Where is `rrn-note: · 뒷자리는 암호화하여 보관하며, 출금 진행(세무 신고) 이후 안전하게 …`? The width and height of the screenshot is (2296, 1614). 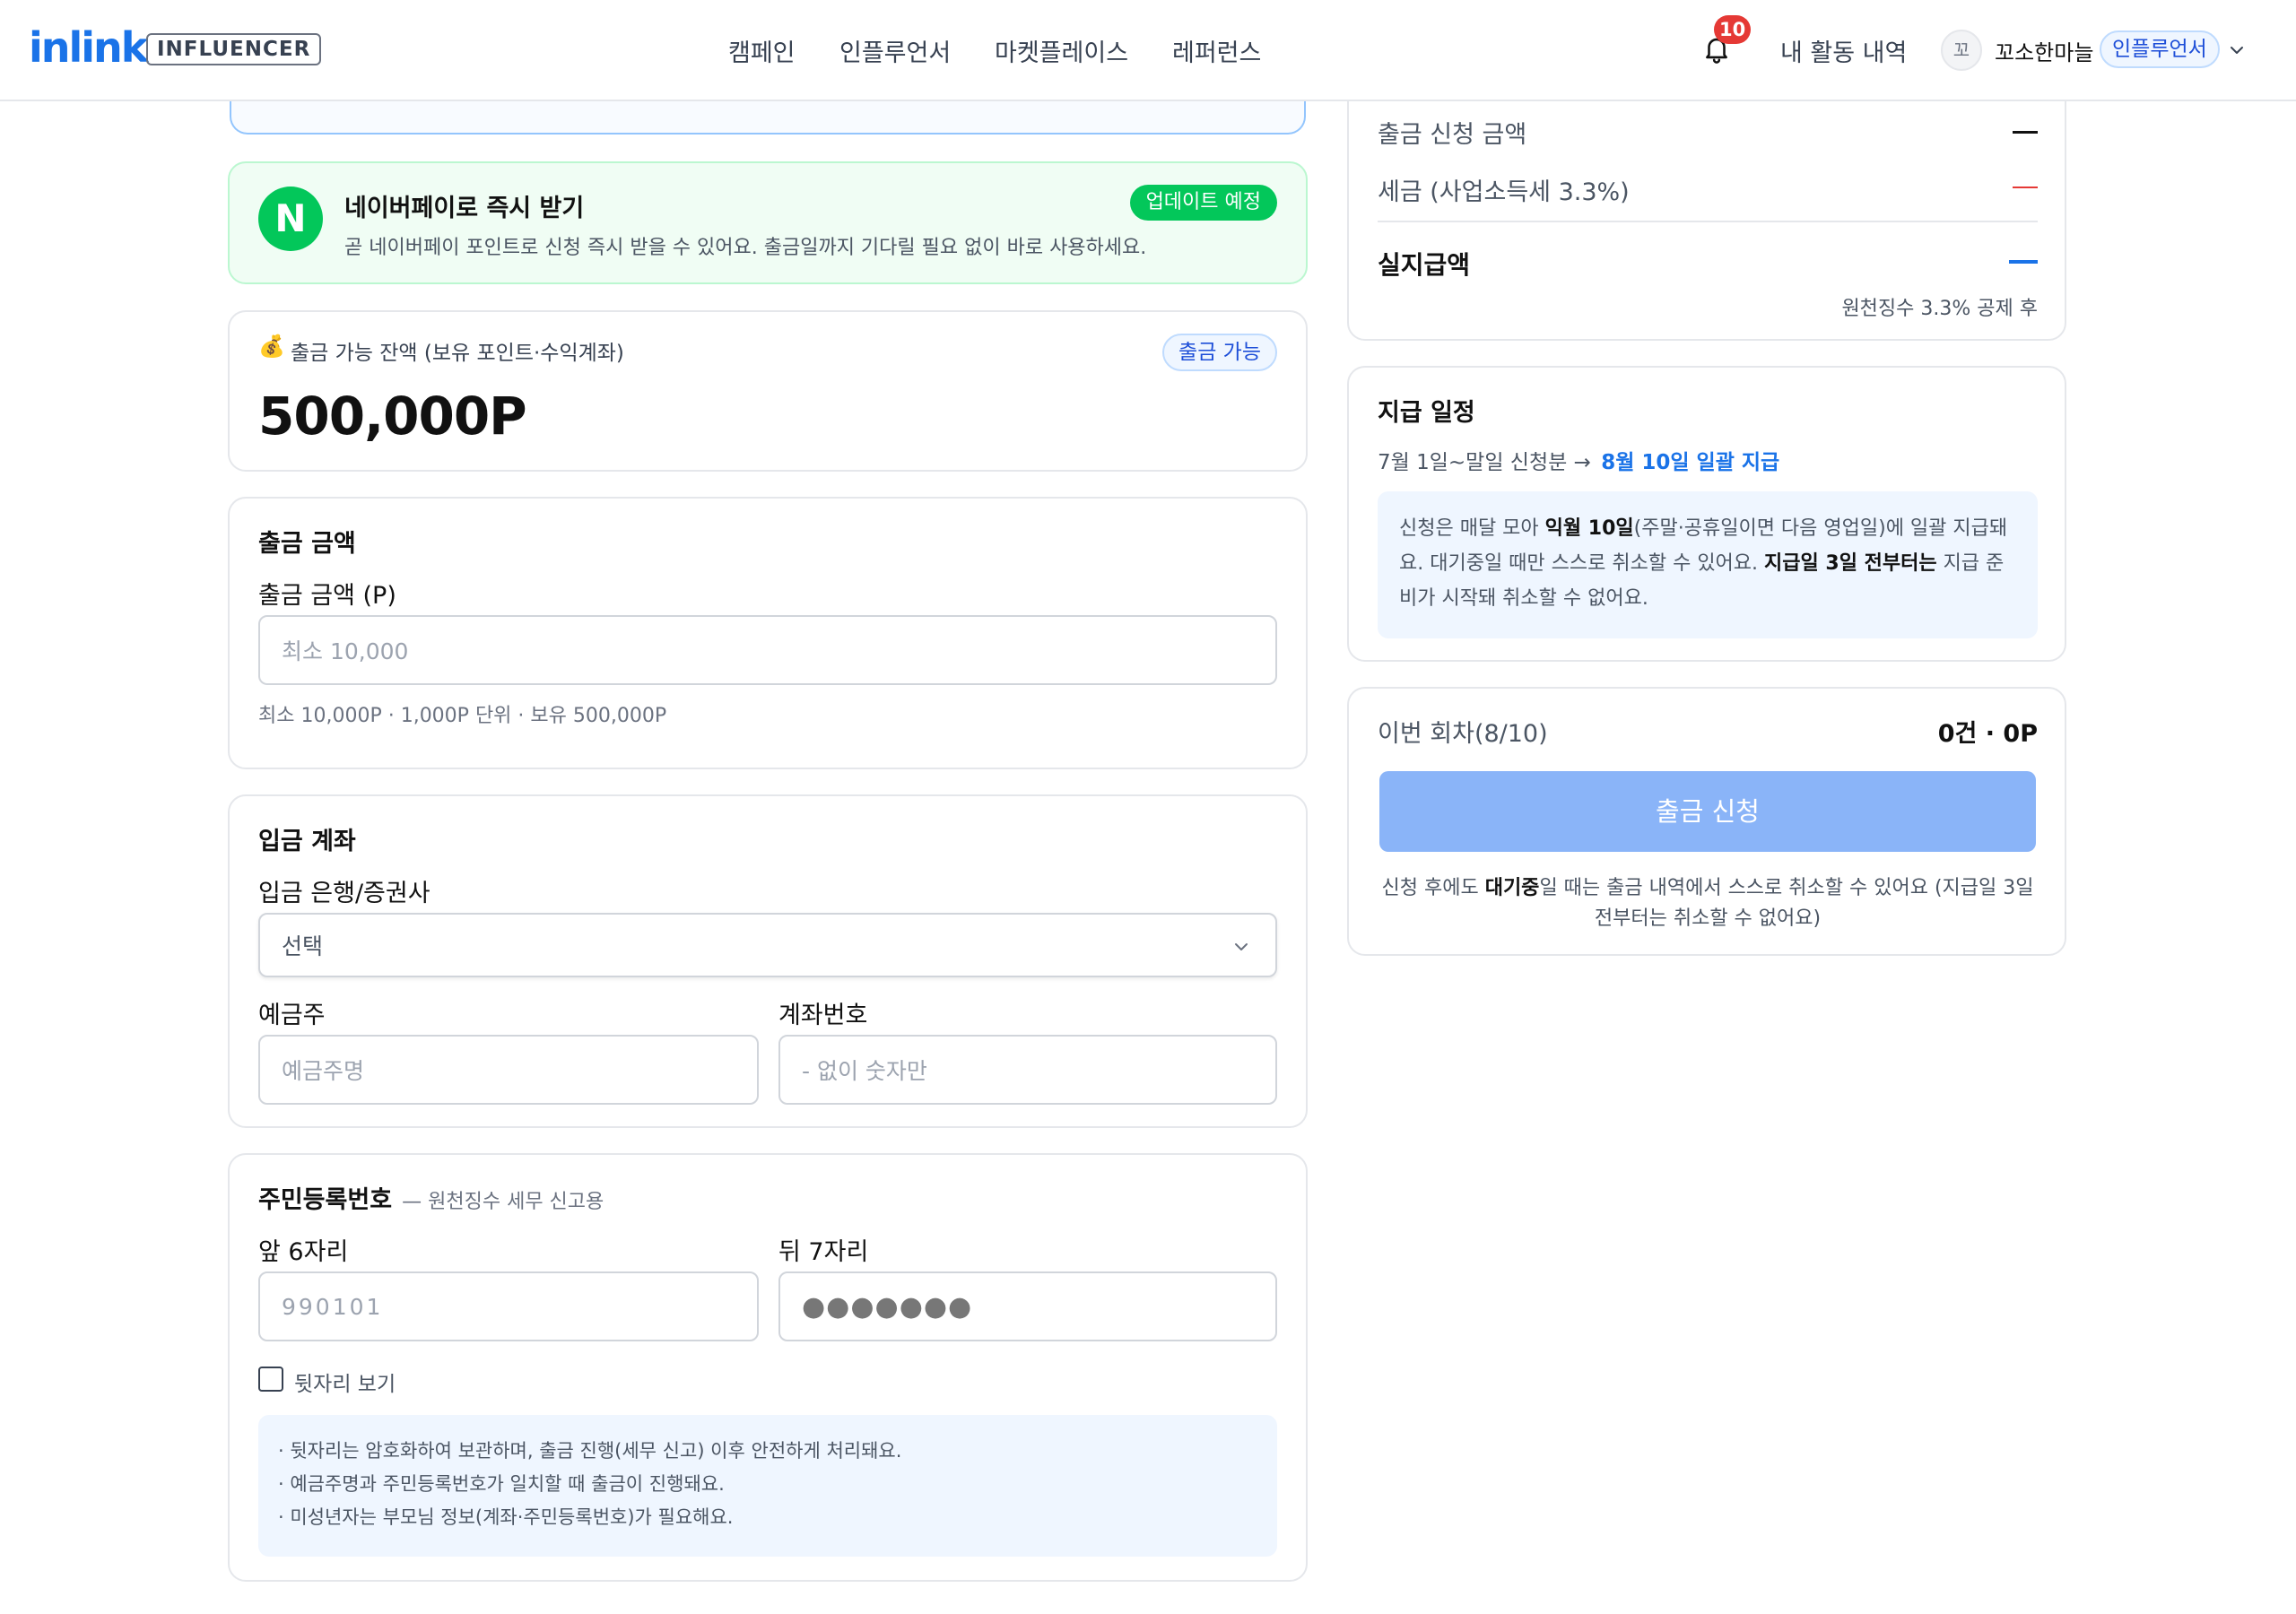 rrn-note: · 뒷자리는 암호화하여 보관하며, 출금 진행(세무 신고) 이후 안전하게 … is located at coordinates (590, 1451).